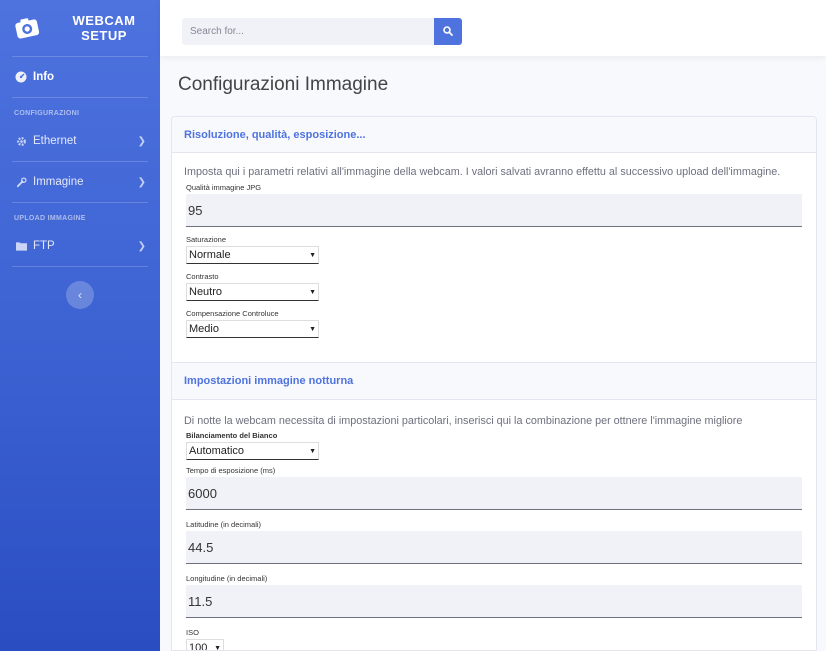 The height and width of the screenshot is (651, 826). Describe the element at coordinates (252, 329) in the screenshot. I see `backlight-select: Medio ▼` at that location.